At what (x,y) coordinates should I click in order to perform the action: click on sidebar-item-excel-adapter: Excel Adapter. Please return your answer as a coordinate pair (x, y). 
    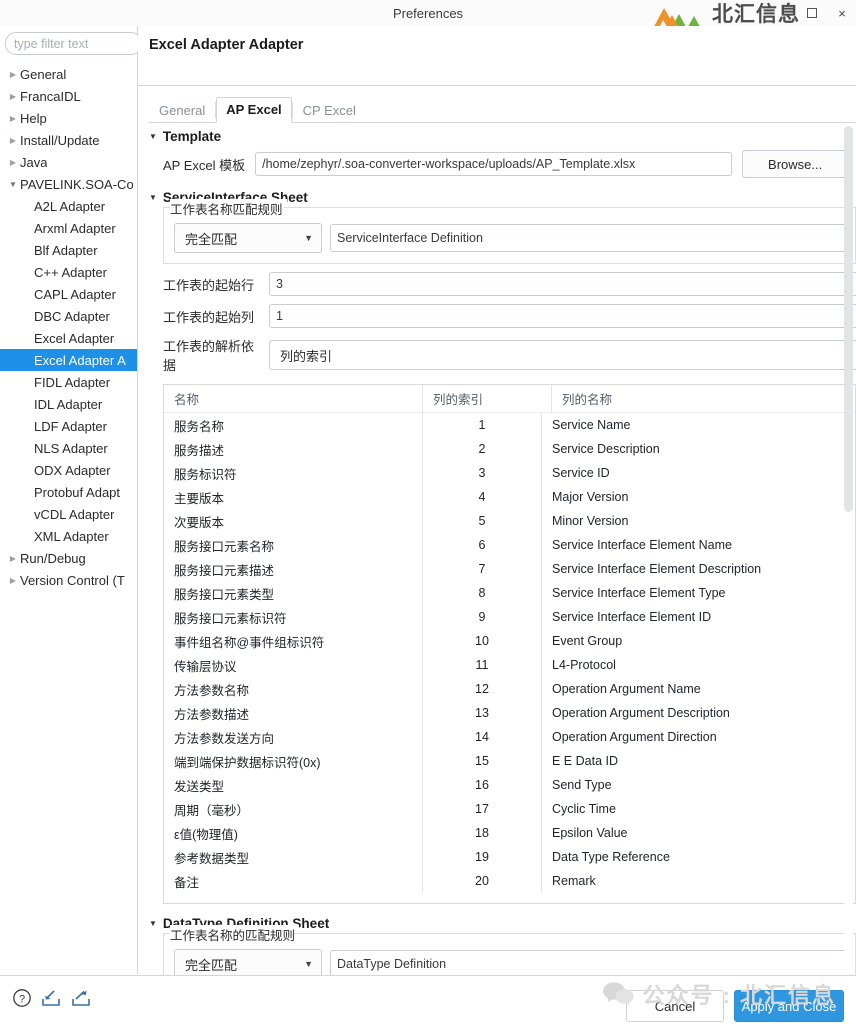
    Looking at the image, I should click on (68, 338).